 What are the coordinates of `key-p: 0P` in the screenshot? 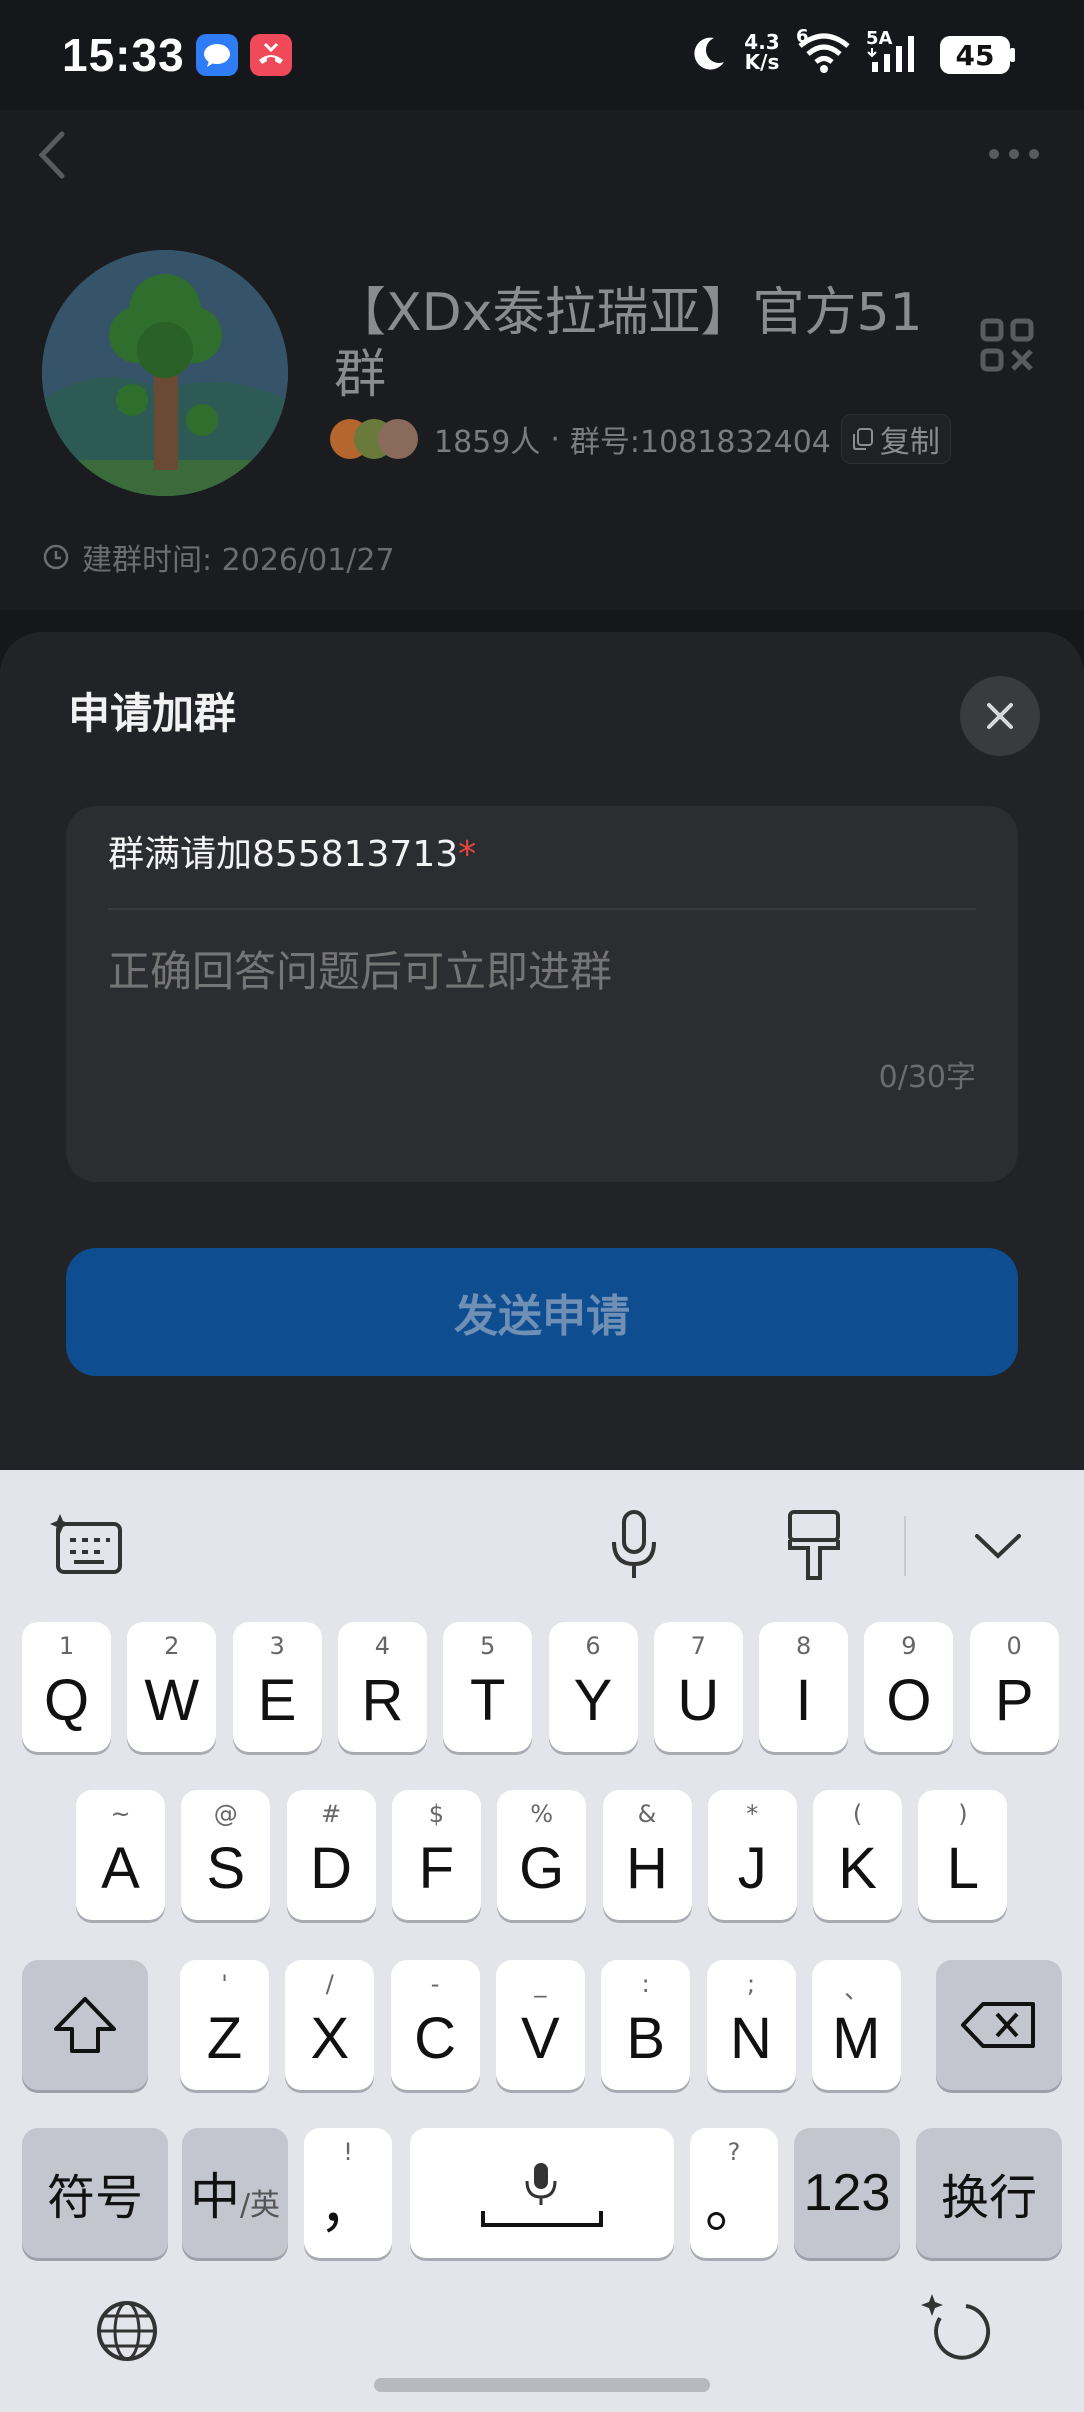 It's located at (1014, 1687).